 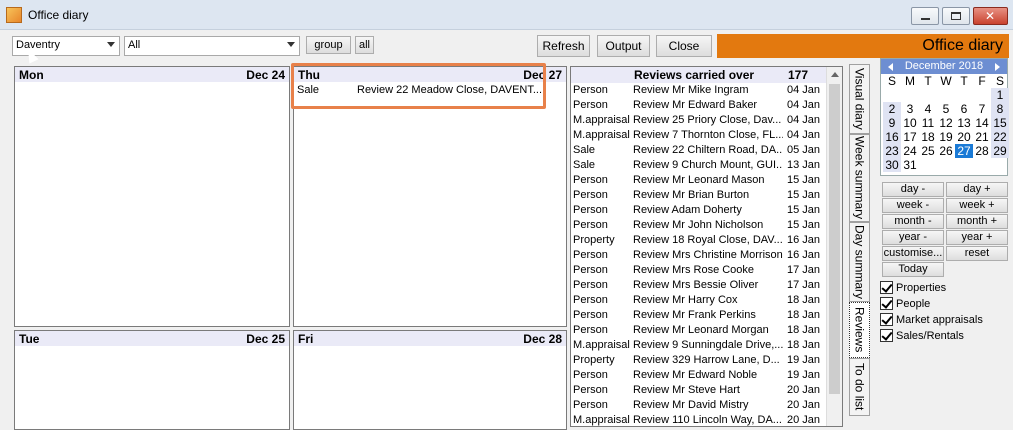 What do you see at coordinates (913, 237) in the screenshot?
I see `year-minus-button: year -` at bounding box center [913, 237].